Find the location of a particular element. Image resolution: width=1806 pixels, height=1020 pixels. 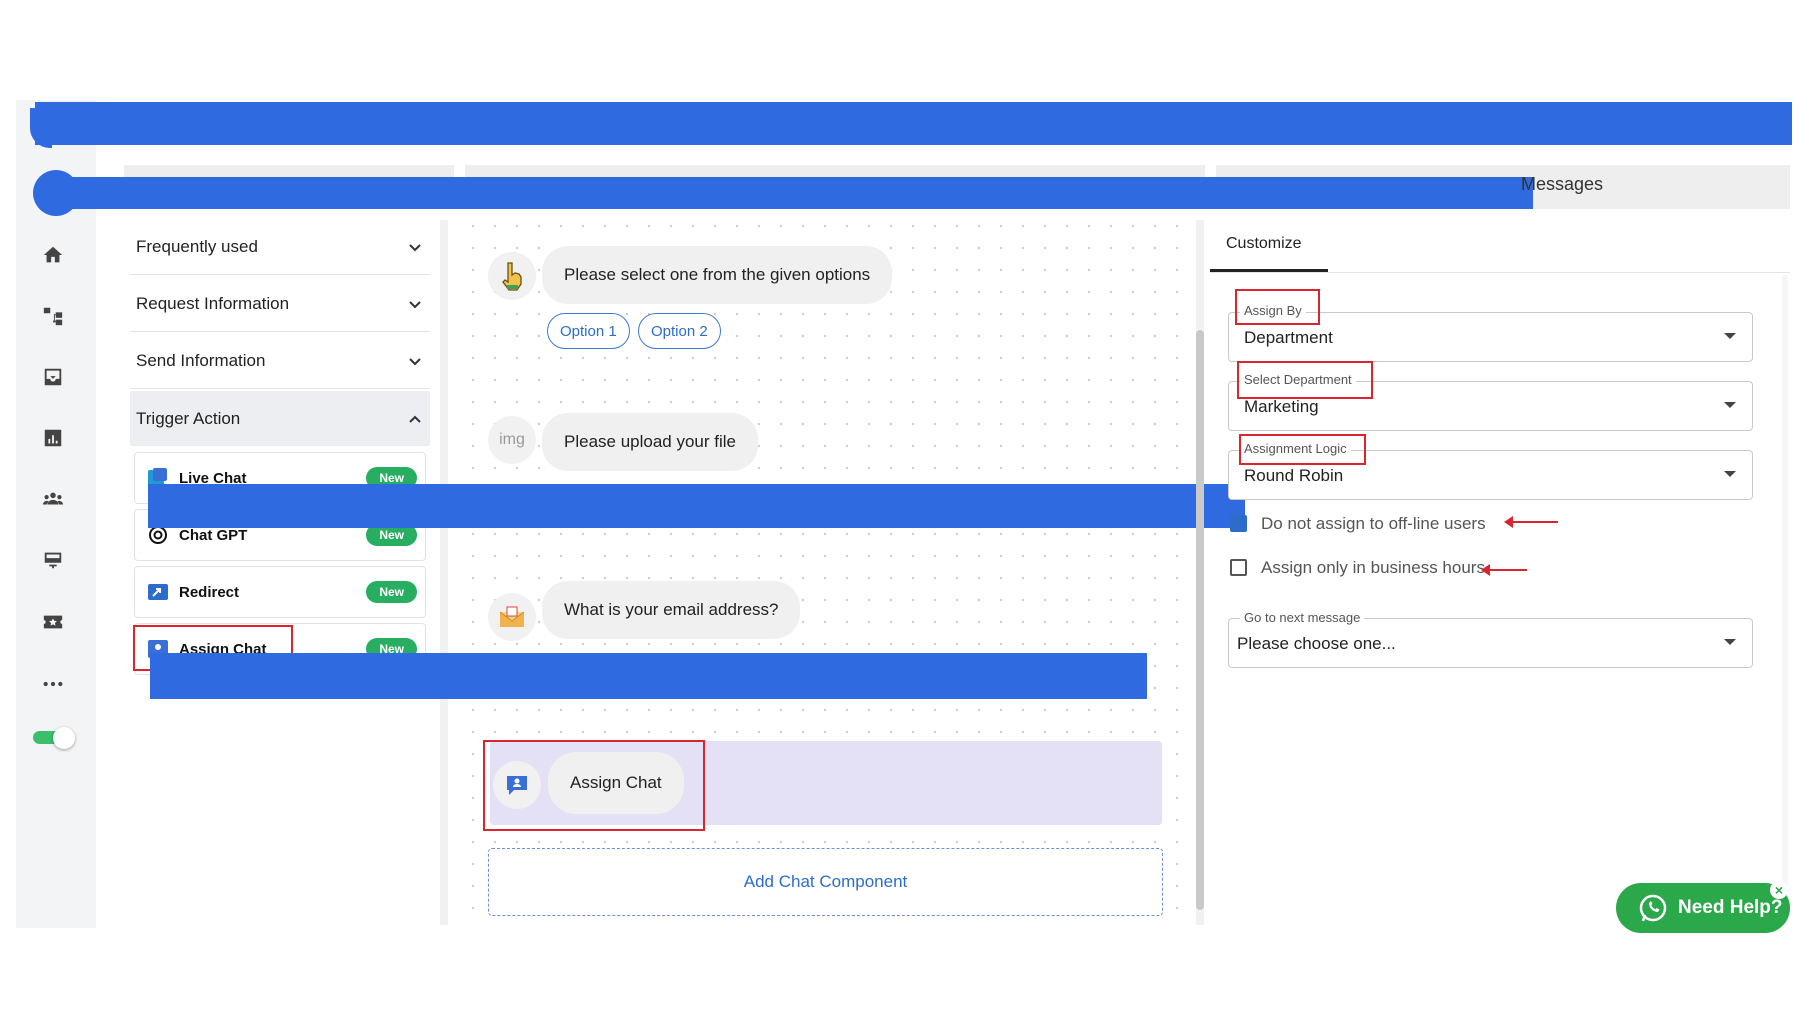

pointing-hand-icon is located at coordinates (512, 276).